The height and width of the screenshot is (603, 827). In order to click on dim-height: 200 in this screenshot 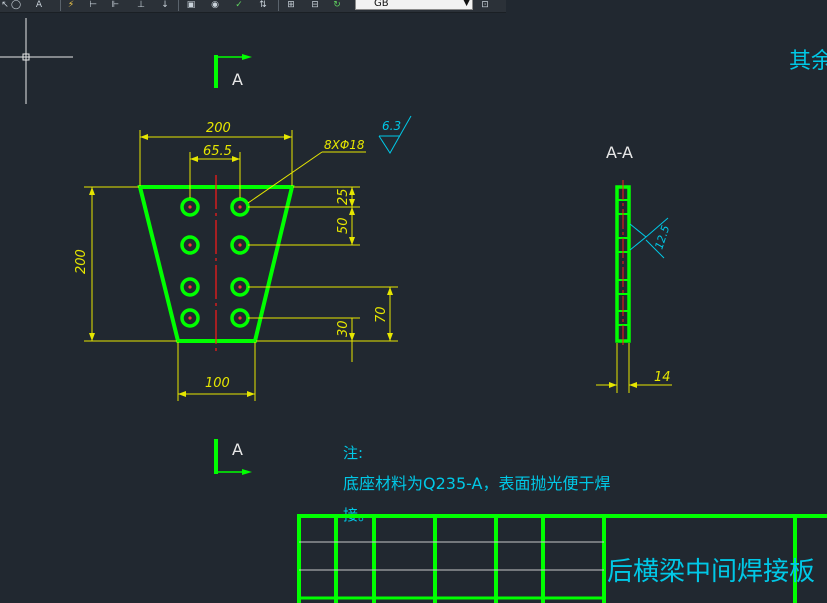, I will do `click(81, 261)`.